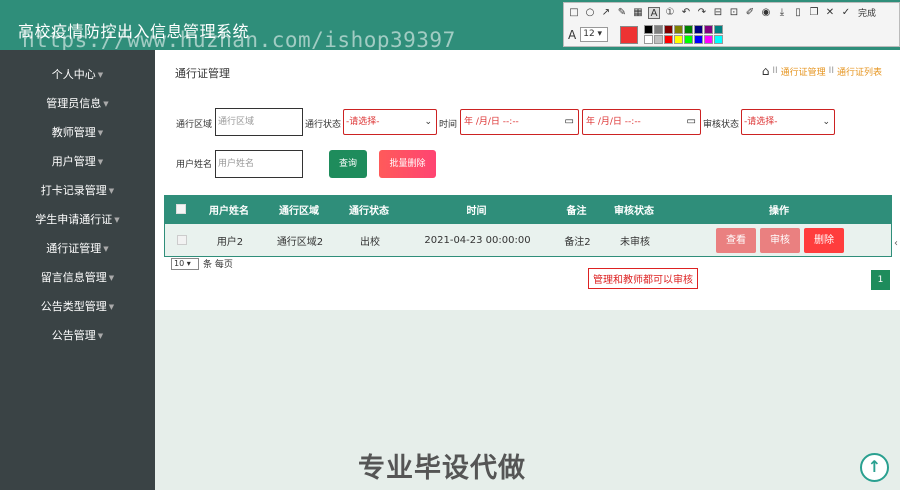 The image size is (900, 490). Describe the element at coordinates (702, 13) in the screenshot. I see `redo-icon: ↷` at that location.